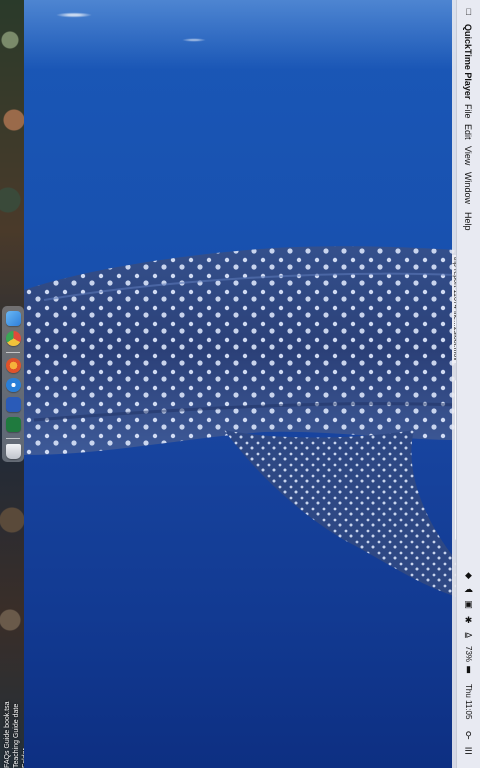 The width and height of the screenshot is (480, 768). What do you see at coordinates (468, 701) in the screenshot?
I see `clock: Thu 11:05` at bounding box center [468, 701].